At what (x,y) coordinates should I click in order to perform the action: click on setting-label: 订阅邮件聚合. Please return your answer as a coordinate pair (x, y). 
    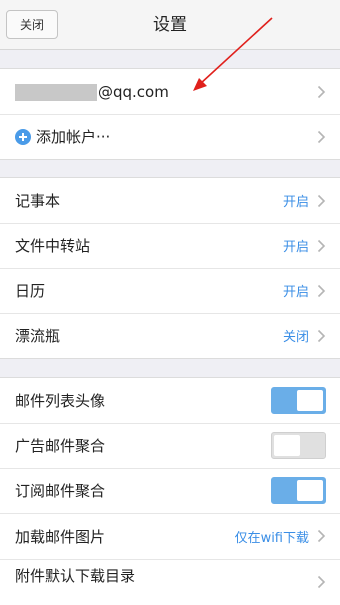
    Looking at the image, I should click on (60, 491).